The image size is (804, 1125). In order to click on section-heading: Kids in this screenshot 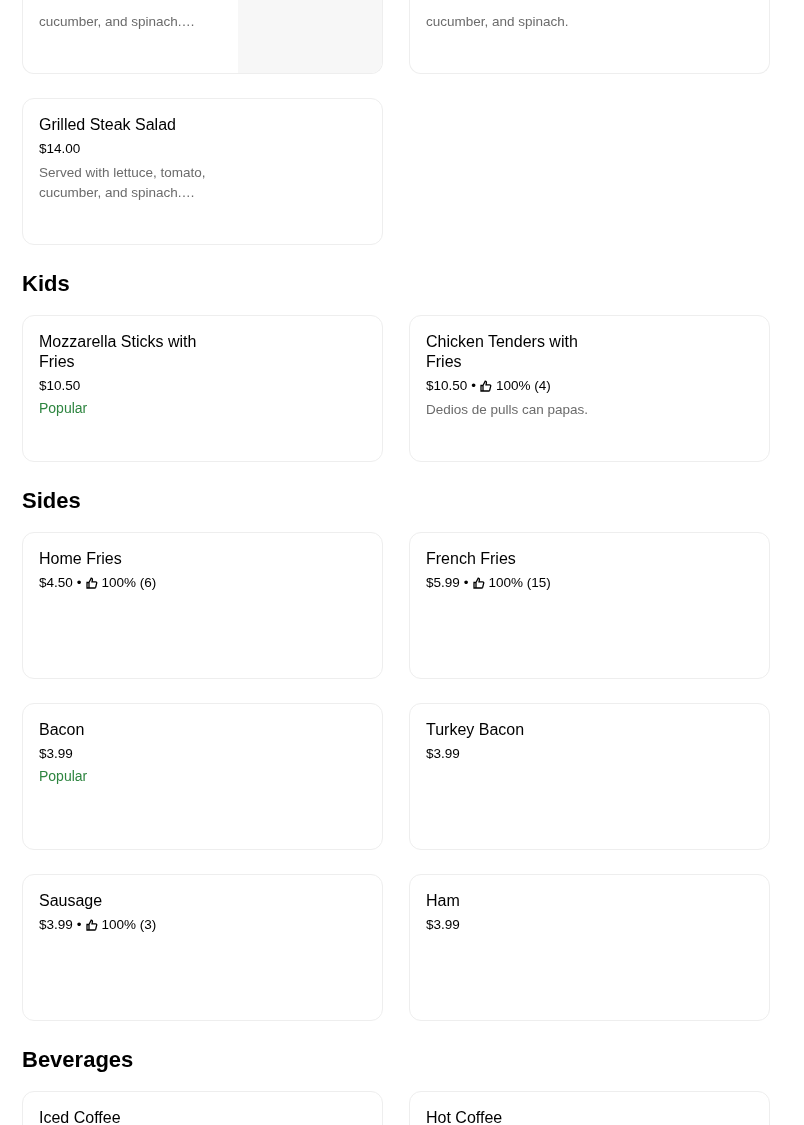, I will do `click(46, 284)`.